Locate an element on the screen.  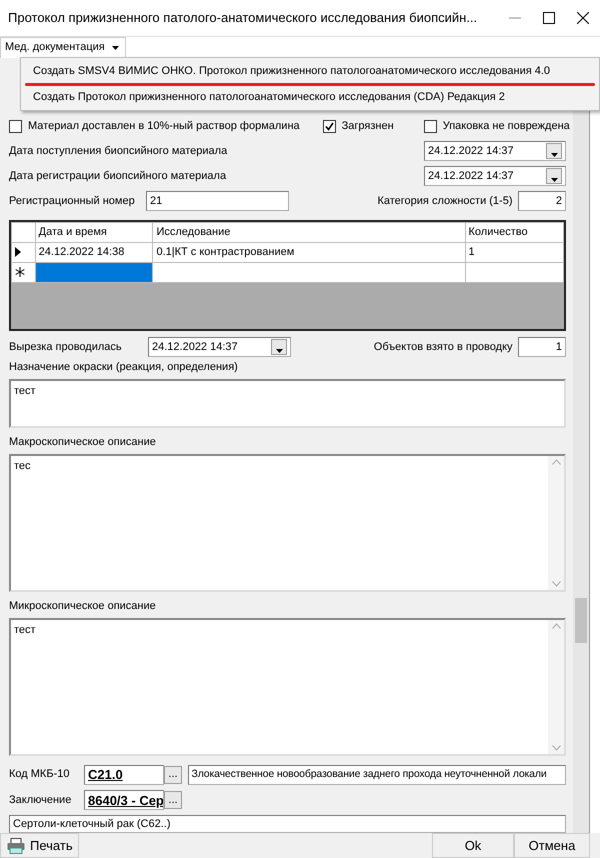
field-label: Код МКБ-10 is located at coordinates (39, 774).